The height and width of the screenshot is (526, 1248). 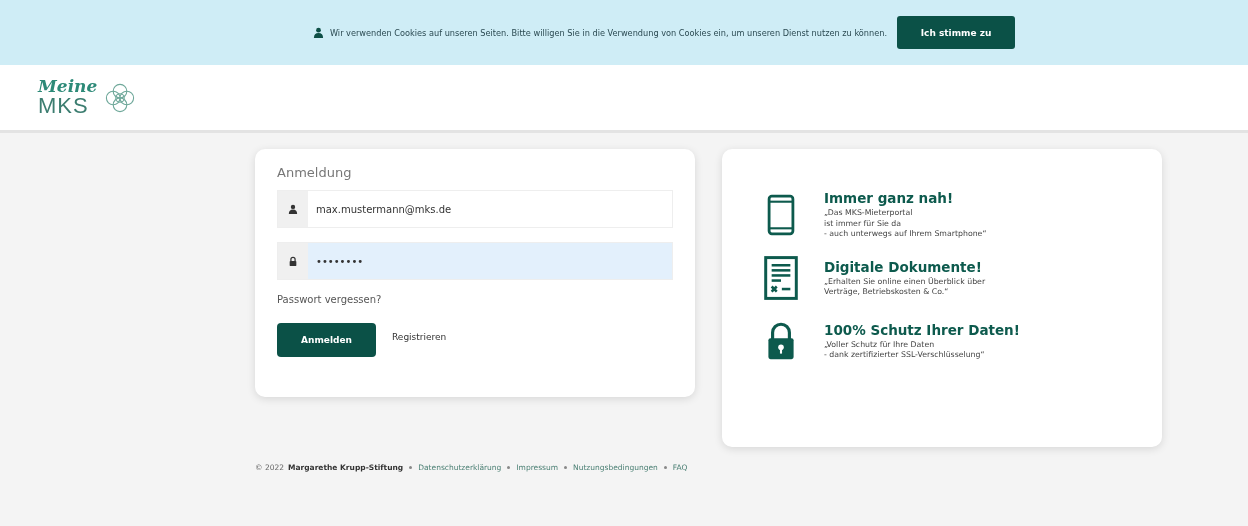 What do you see at coordinates (475, 261) in the screenshot?
I see `input-field: ••••••••` at bounding box center [475, 261].